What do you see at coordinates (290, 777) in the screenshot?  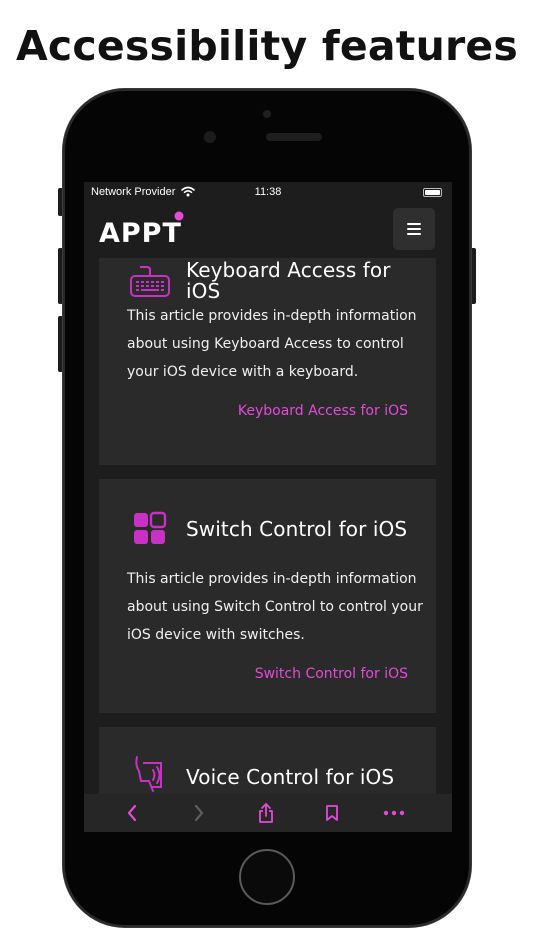 I see `card-title: Voice Control for iOS` at bounding box center [290, 777].